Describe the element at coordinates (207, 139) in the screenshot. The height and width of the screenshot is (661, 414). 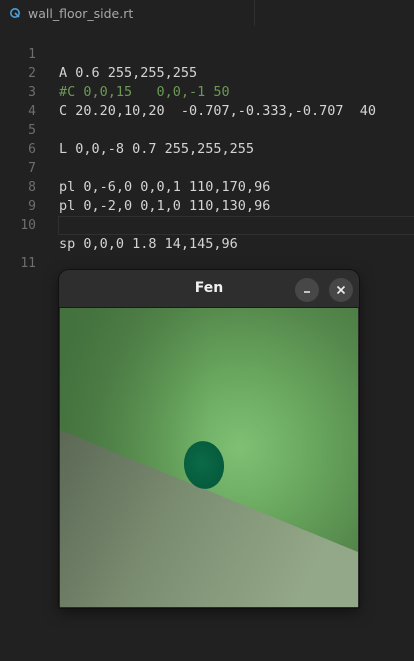
I see `code-line: 6` at that location.